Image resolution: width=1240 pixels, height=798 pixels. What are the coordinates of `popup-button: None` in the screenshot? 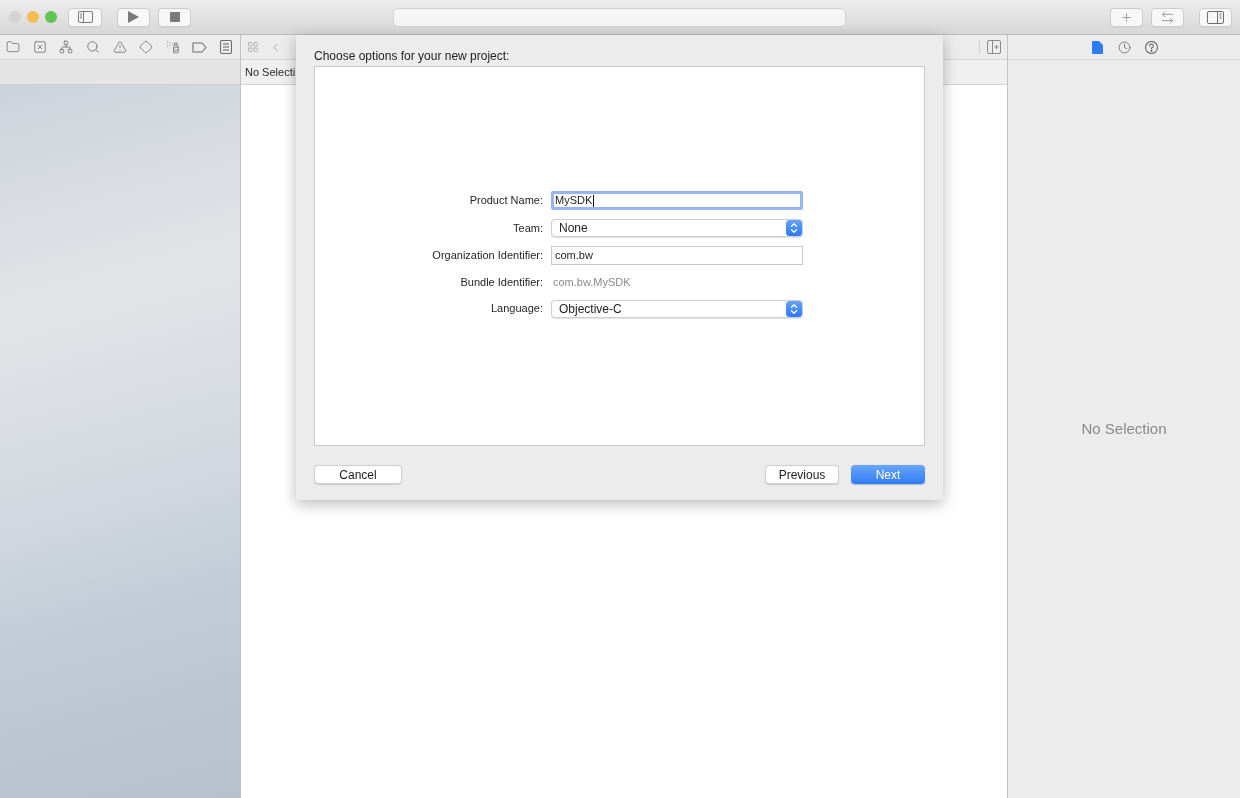 It's located at (677, 228).